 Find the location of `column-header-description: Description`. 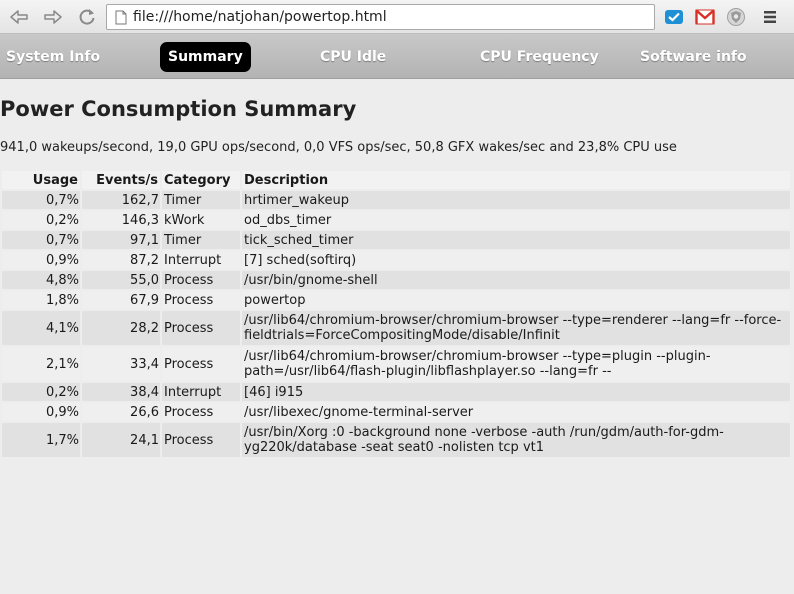

column-header-description: Description is located at coordinates (516, 180).